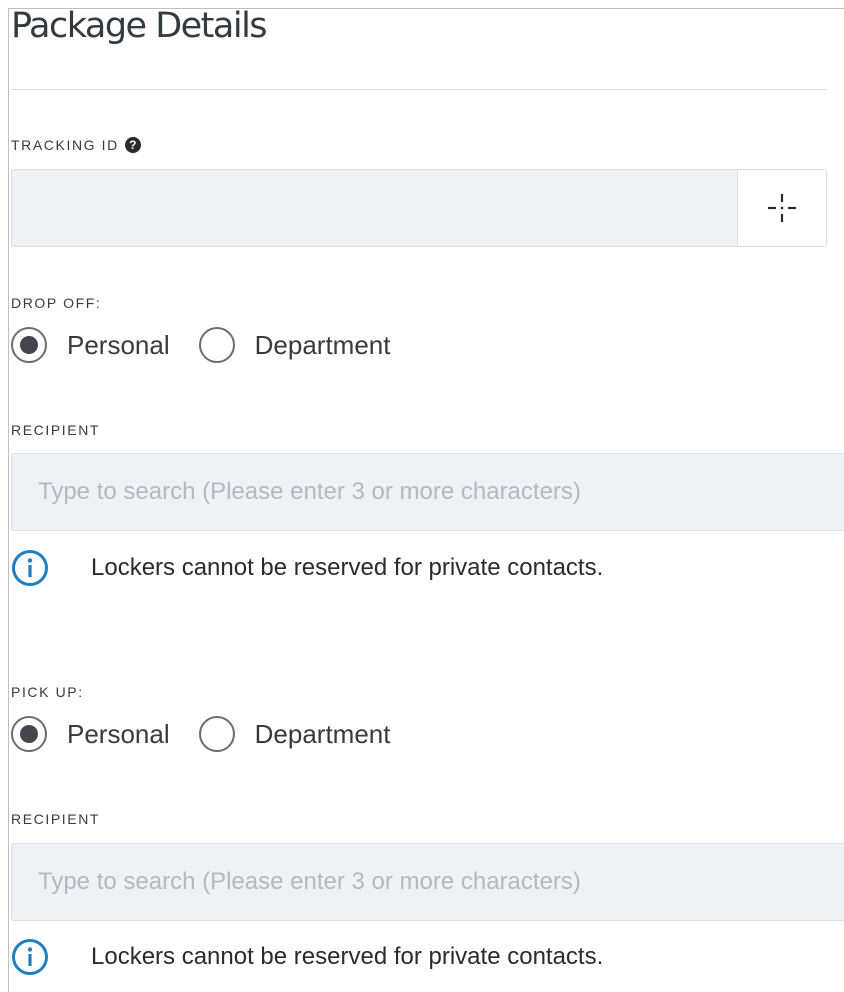 The height and width of the screenshot is (992, 844). What do you see at coordinates (132, 145) in the screenshot?
I see `question-circle-icon: ?` at bounding box center [132, 145].